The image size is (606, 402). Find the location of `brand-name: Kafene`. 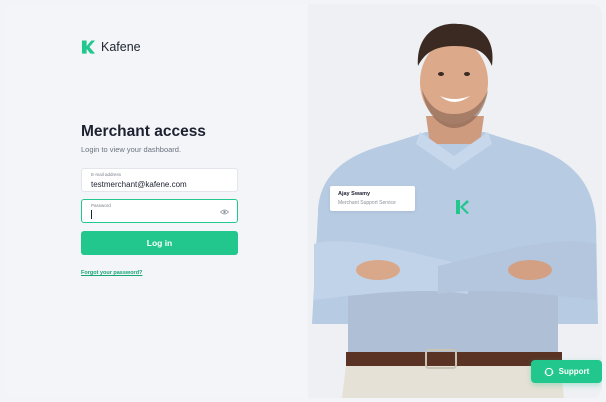

brand-name: Kafene is located at coordinates (121, 47).